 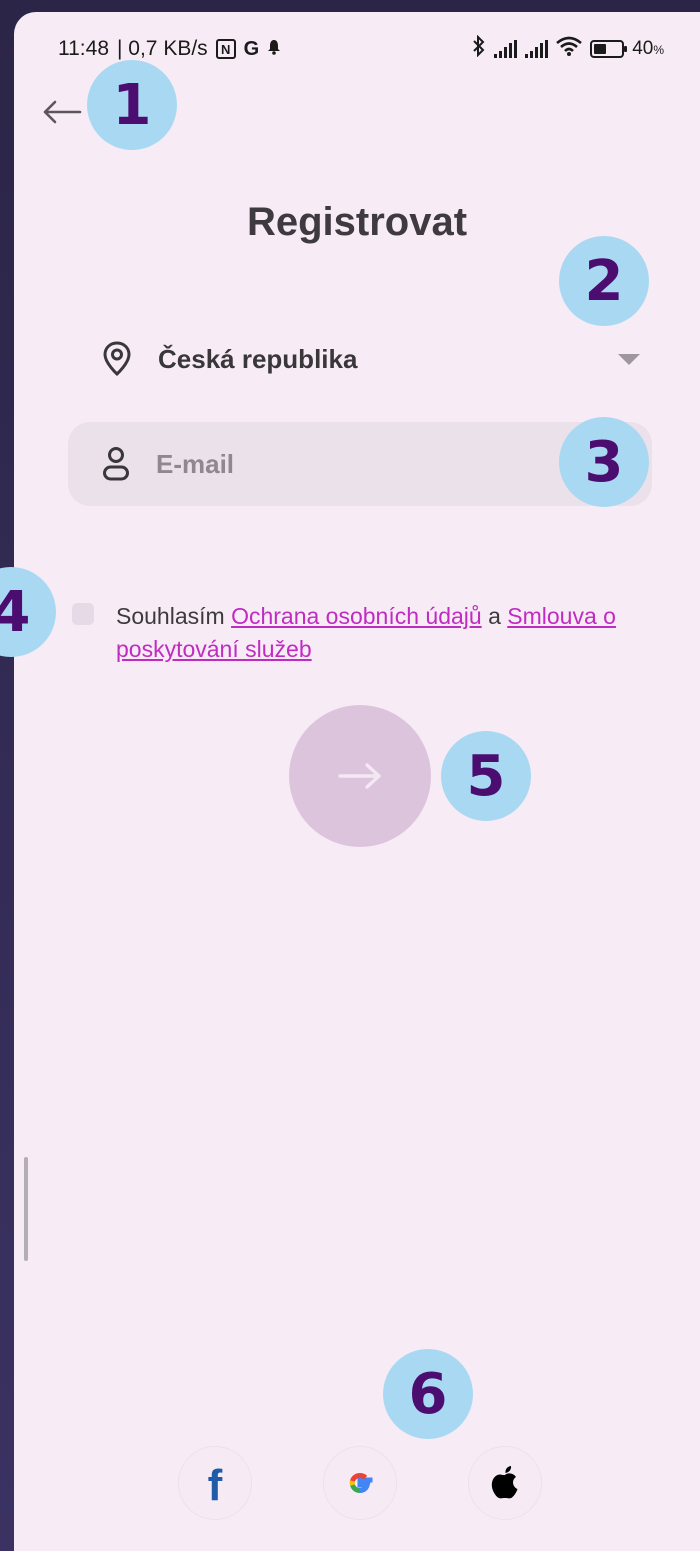 I want to click on chevron-down-icon, so click(x=629, y=359).